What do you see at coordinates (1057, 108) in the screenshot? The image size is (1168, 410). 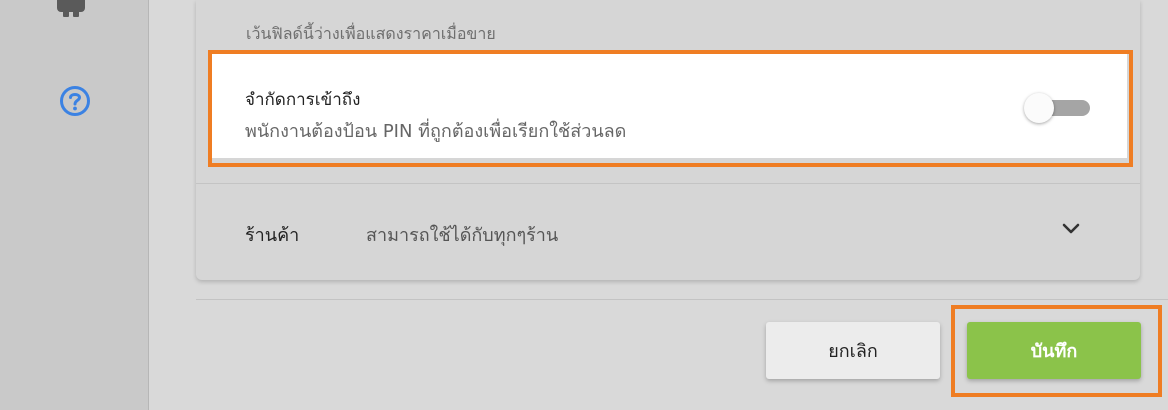 I see `restrict-access-toggle` at bounding box center [1057, 108].